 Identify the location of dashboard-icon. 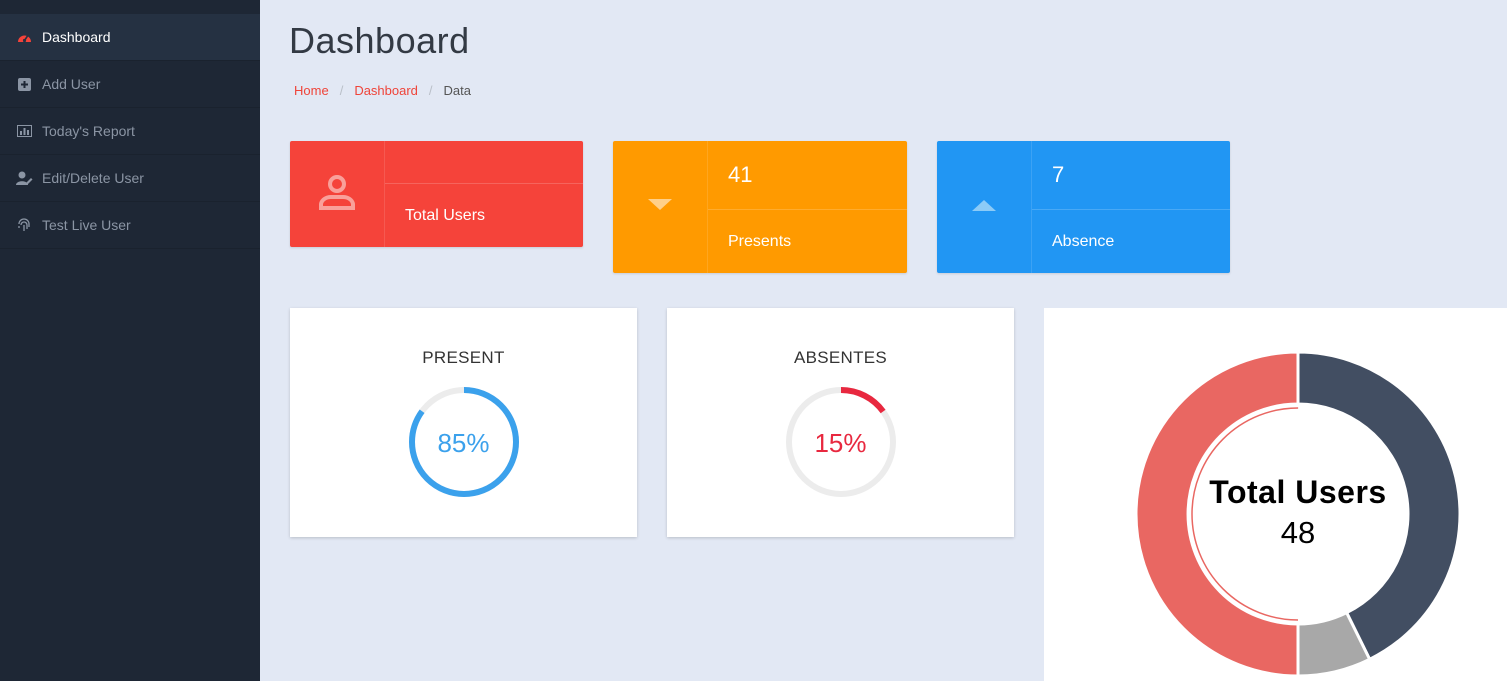
(24, 37).